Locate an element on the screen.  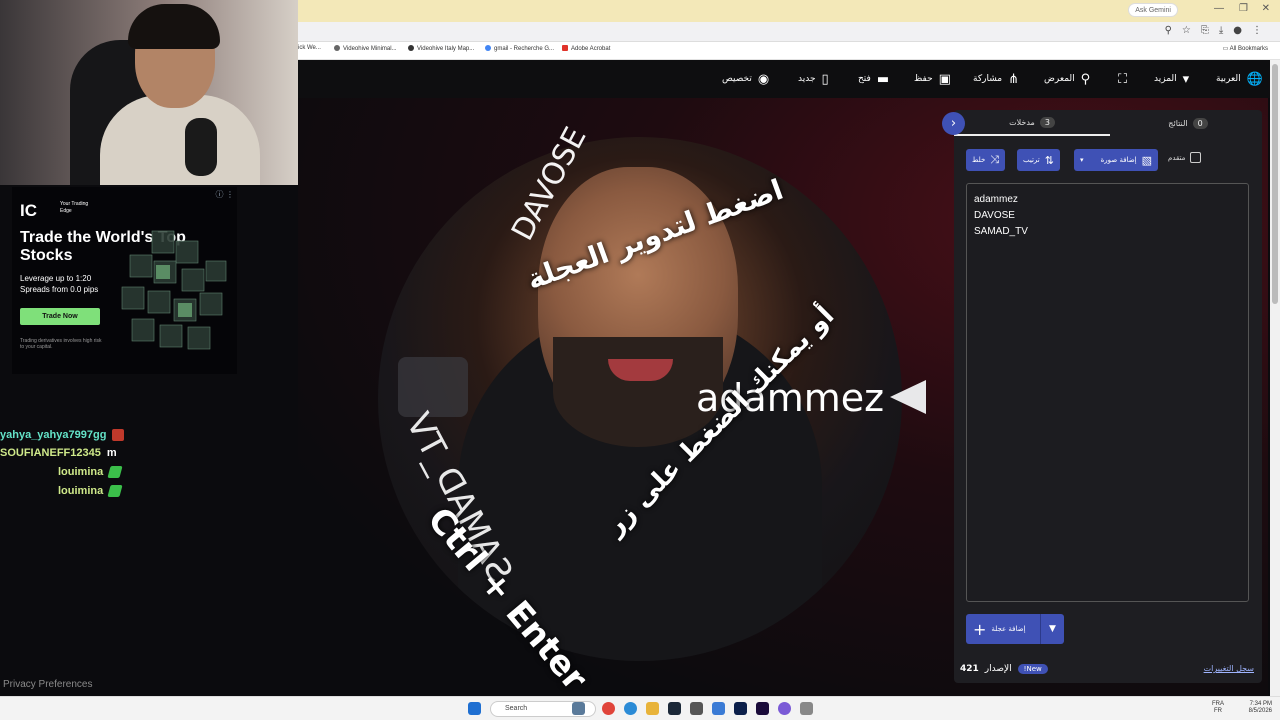
fullscreen-button: ⛶ is located at coordinates (1122, 79).